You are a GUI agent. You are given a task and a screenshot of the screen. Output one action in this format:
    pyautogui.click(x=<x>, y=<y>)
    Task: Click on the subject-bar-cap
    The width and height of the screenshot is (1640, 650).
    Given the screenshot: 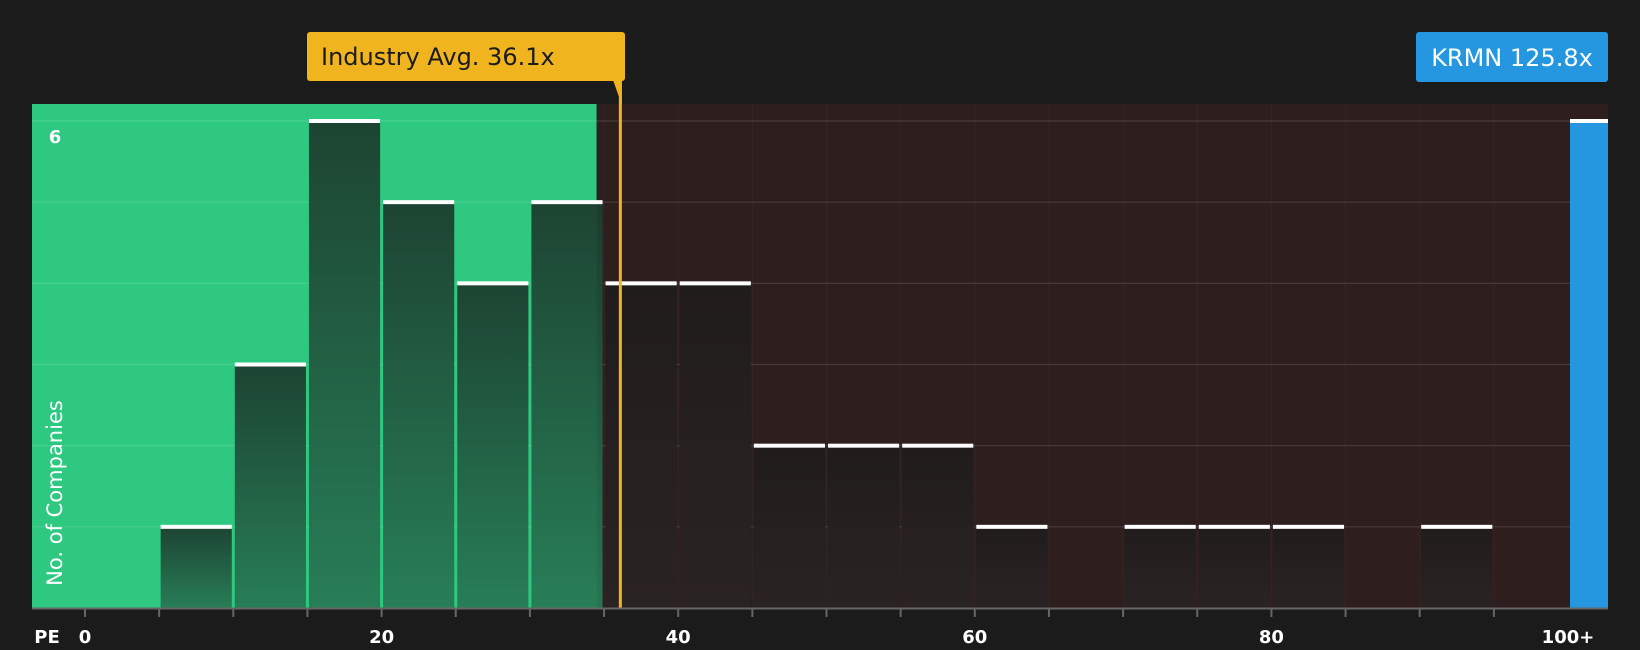 What is the action you would take?
    pyautogui.click(x=1589, y=121)
    